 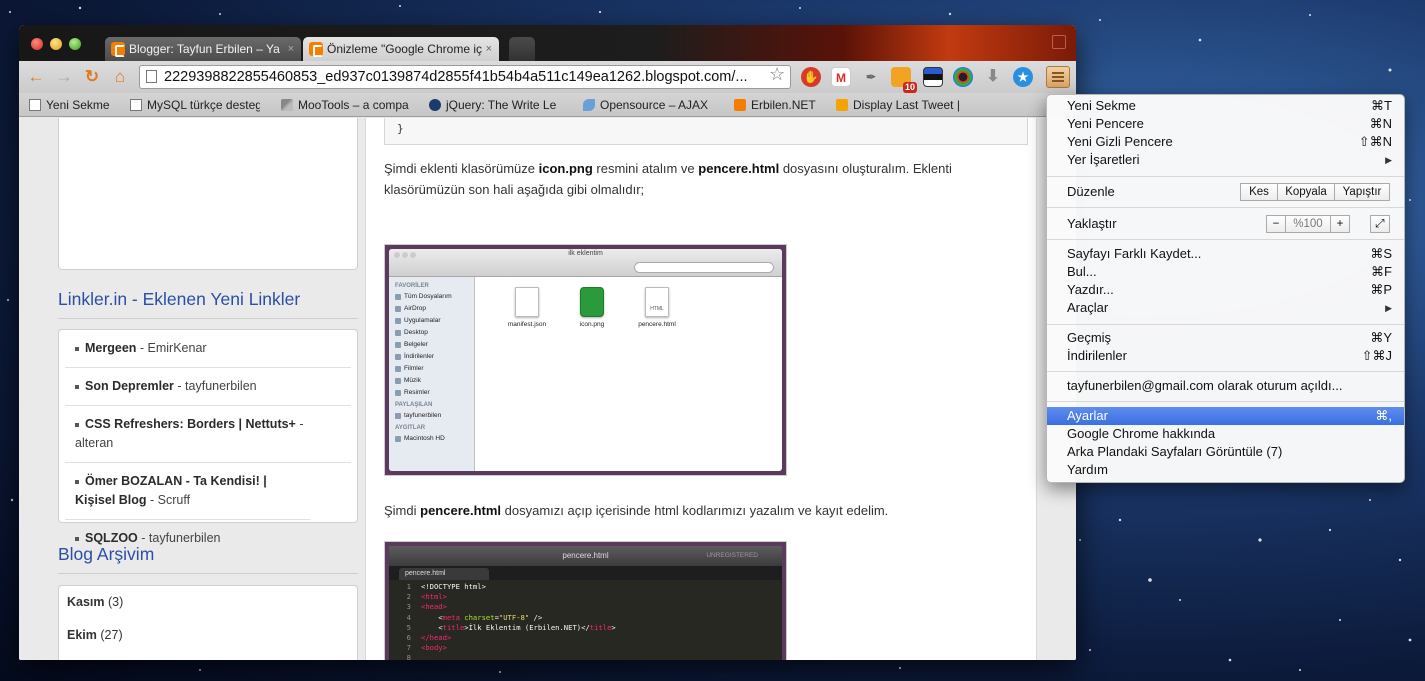 What do you see at coordinates (120, 77) in the screenshot?
I see `home-button: ⌂` at bounding box center [120, 77].